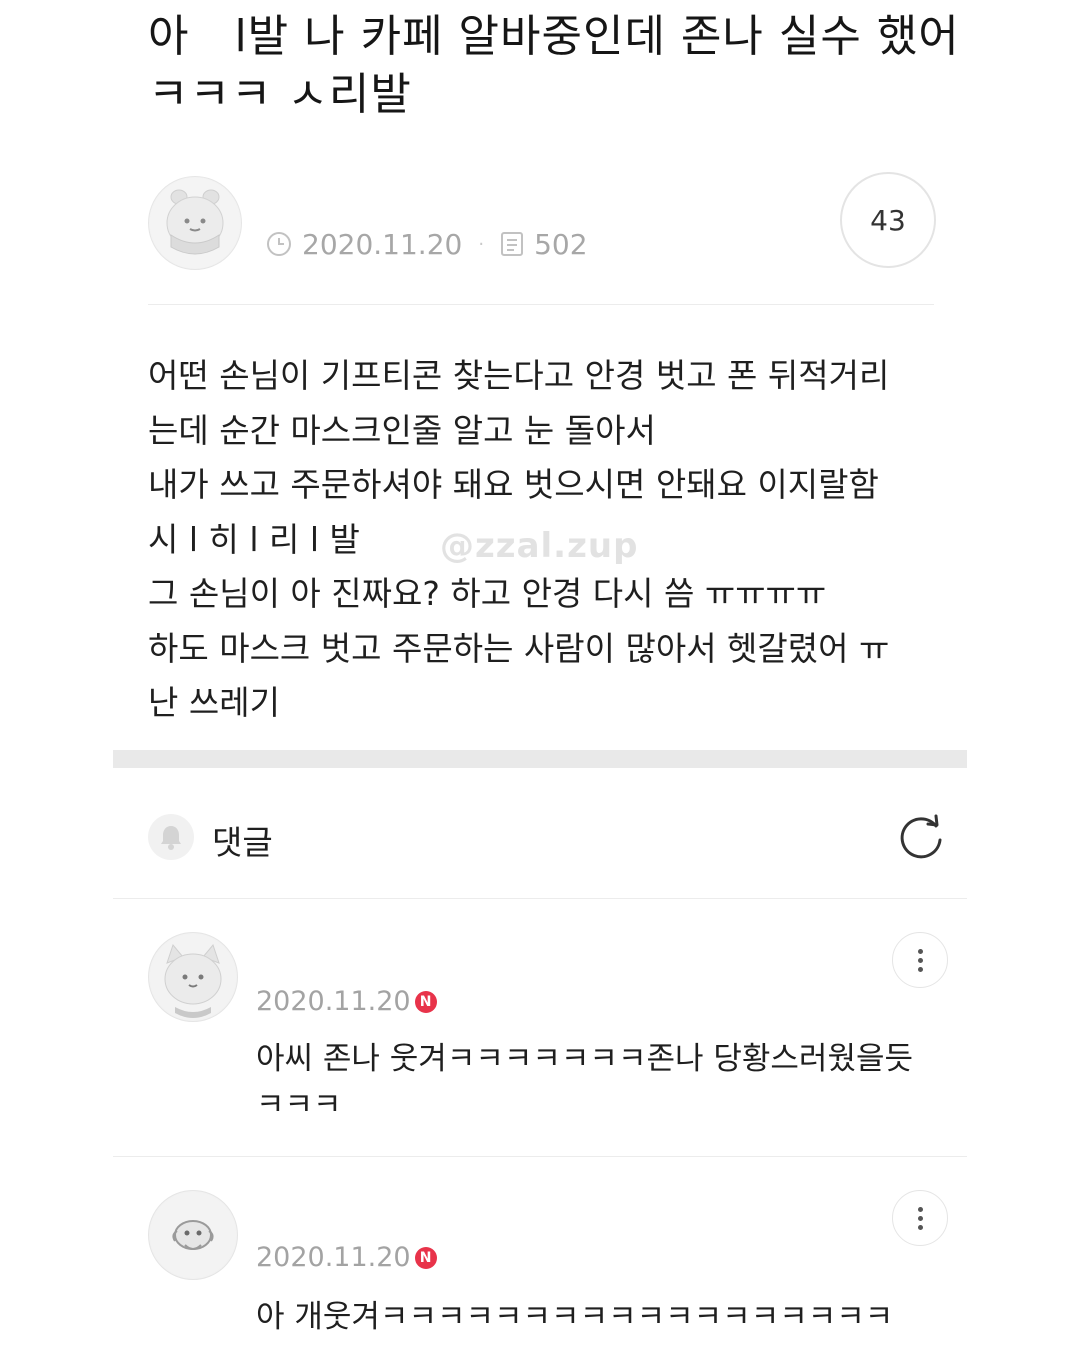  What do you see at coordinates (214, 702) in the screenshot?
I see `body-line: 난 쓰레기` at bounding box center [214, 702].